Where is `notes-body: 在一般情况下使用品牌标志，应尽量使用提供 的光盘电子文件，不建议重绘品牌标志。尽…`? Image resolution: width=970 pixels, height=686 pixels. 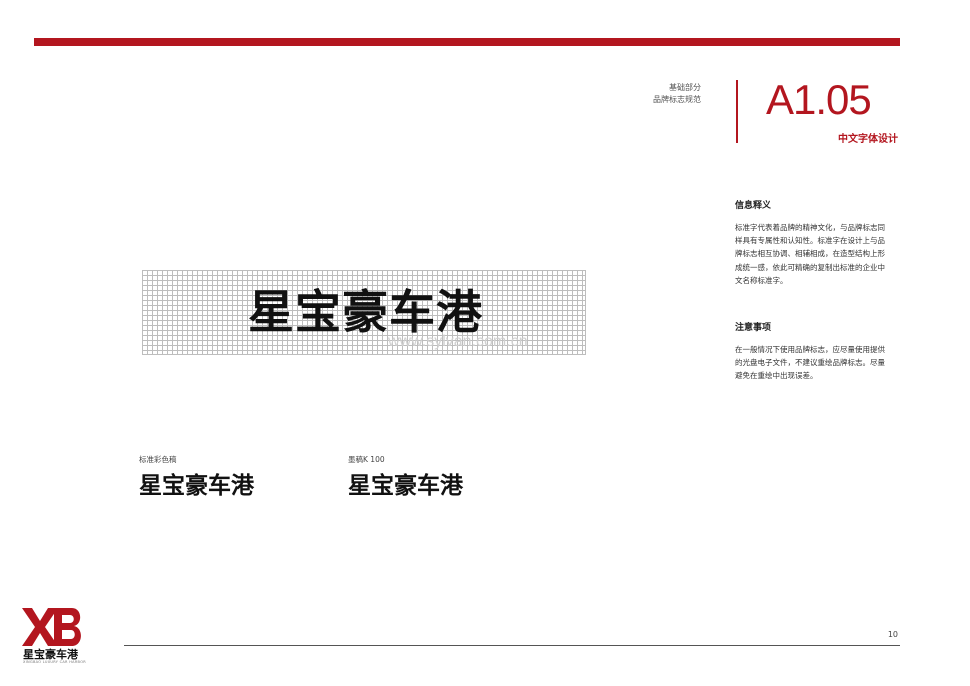 notes-body: 在一般情况下使用品牌标志，应尽量使用提供 的光盘电子文件，不建议重绘品牌标志。尽… is located at coordinates (817, 363).